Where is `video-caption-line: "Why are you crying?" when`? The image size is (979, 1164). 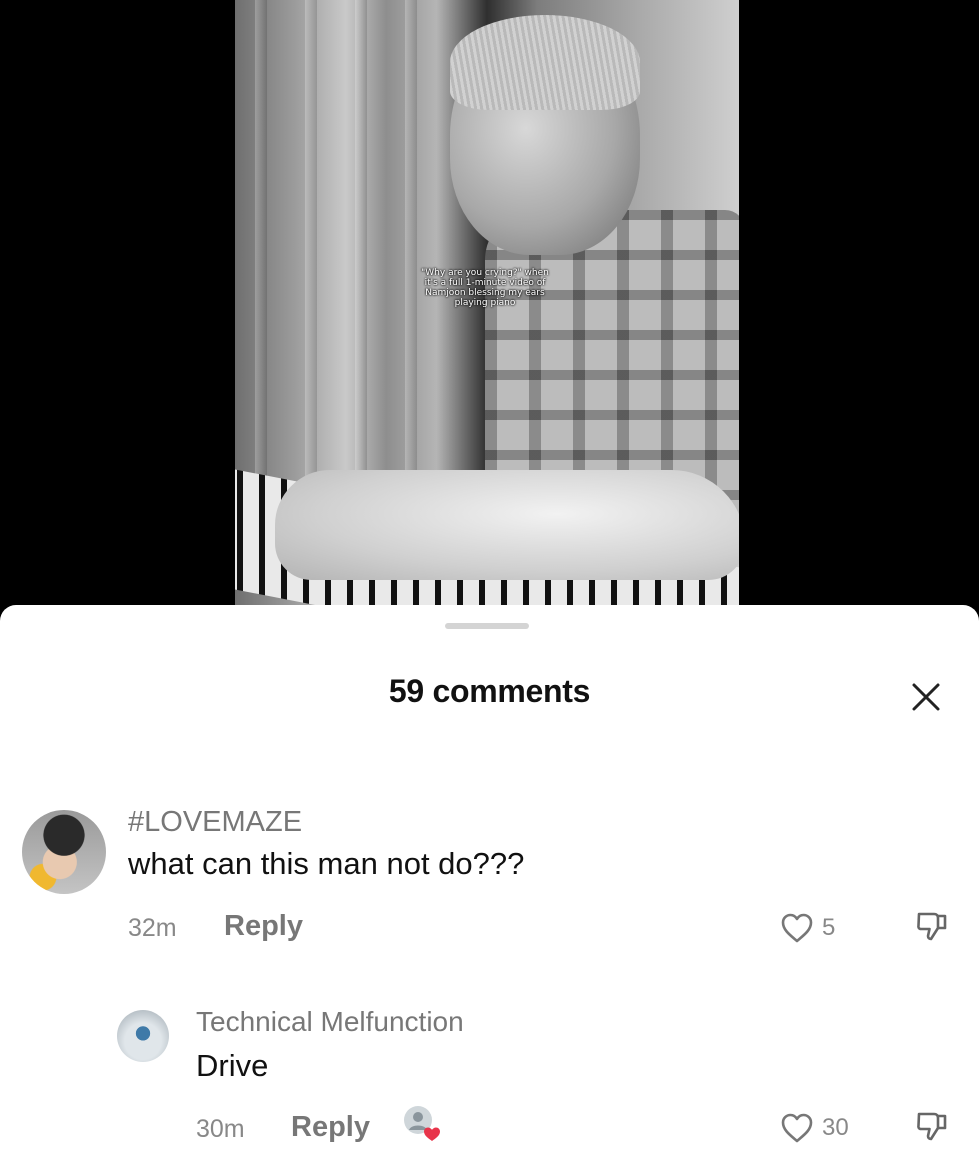 video-caption-line: "Why are you crying?" when is located at coordinates (485, 273).